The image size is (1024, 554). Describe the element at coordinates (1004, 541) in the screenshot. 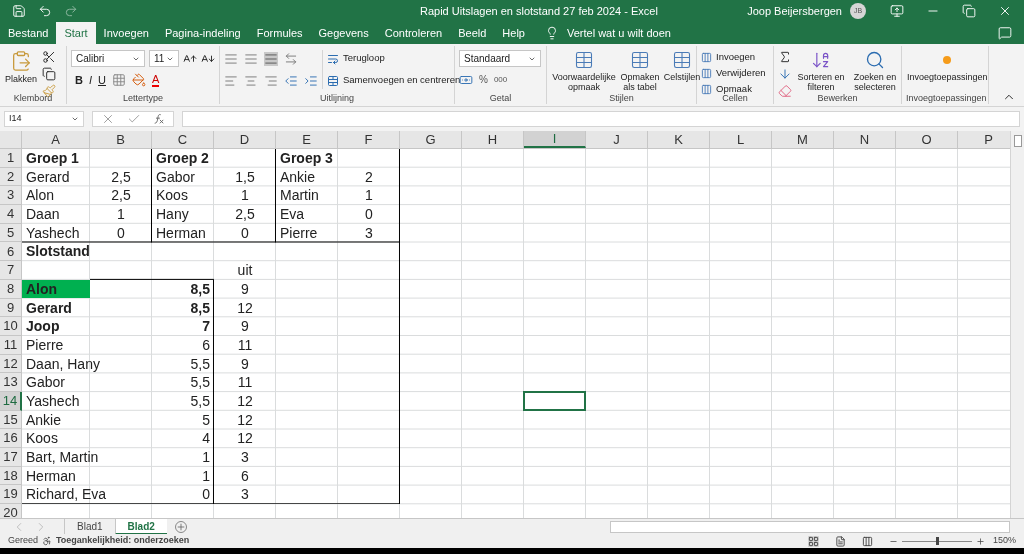

I see `zoom-level: 150%` at that location.